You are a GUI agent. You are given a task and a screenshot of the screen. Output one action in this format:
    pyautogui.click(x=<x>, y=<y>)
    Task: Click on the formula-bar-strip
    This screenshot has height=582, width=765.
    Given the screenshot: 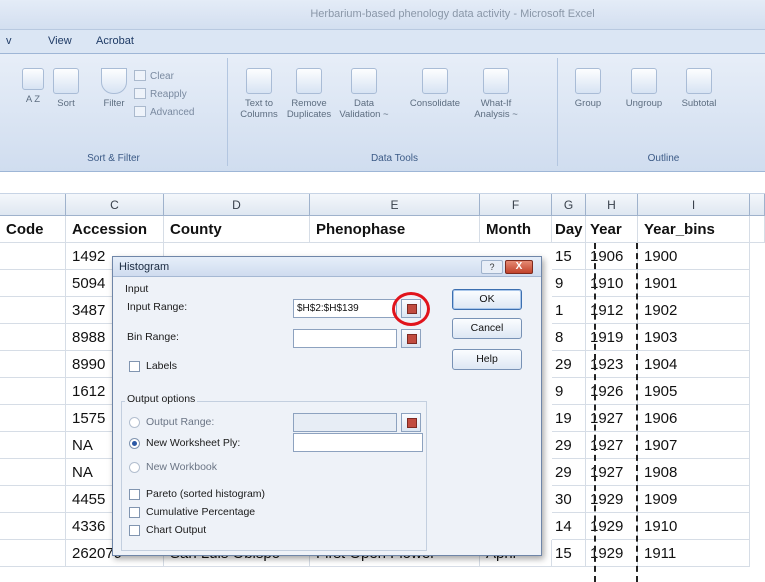 What is the action you would take?
    pyautogui.click(x=382, y=183)
    